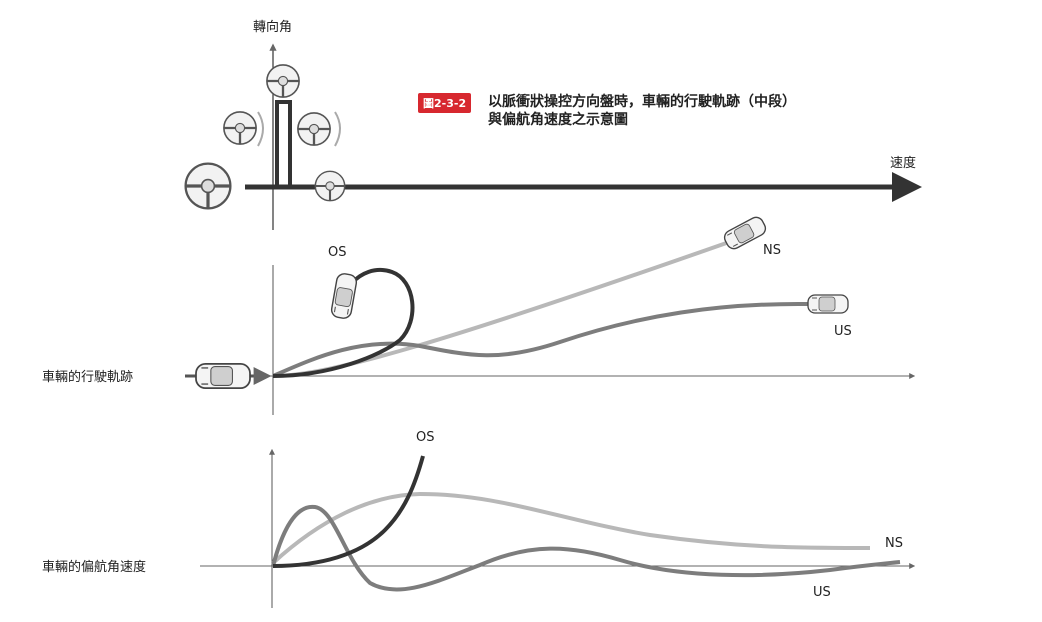  Describe the element at coordinates (571, 528) in the screenshot. I see `yaw-ns-curve` at that location.